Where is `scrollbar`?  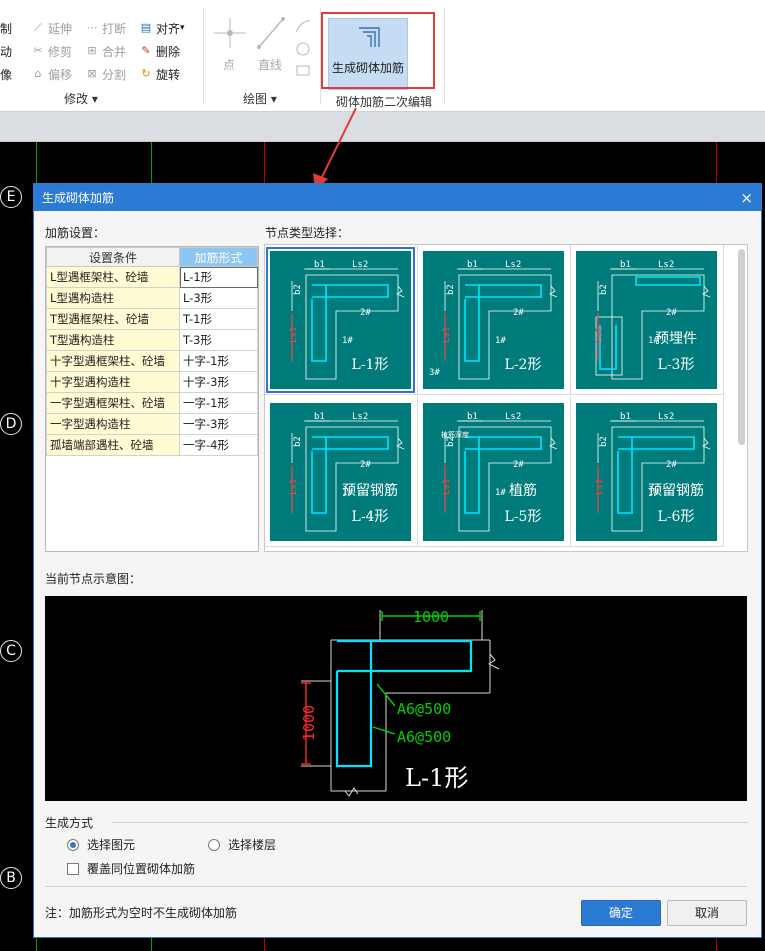 scrollbar is located at coordinates (741, 347).